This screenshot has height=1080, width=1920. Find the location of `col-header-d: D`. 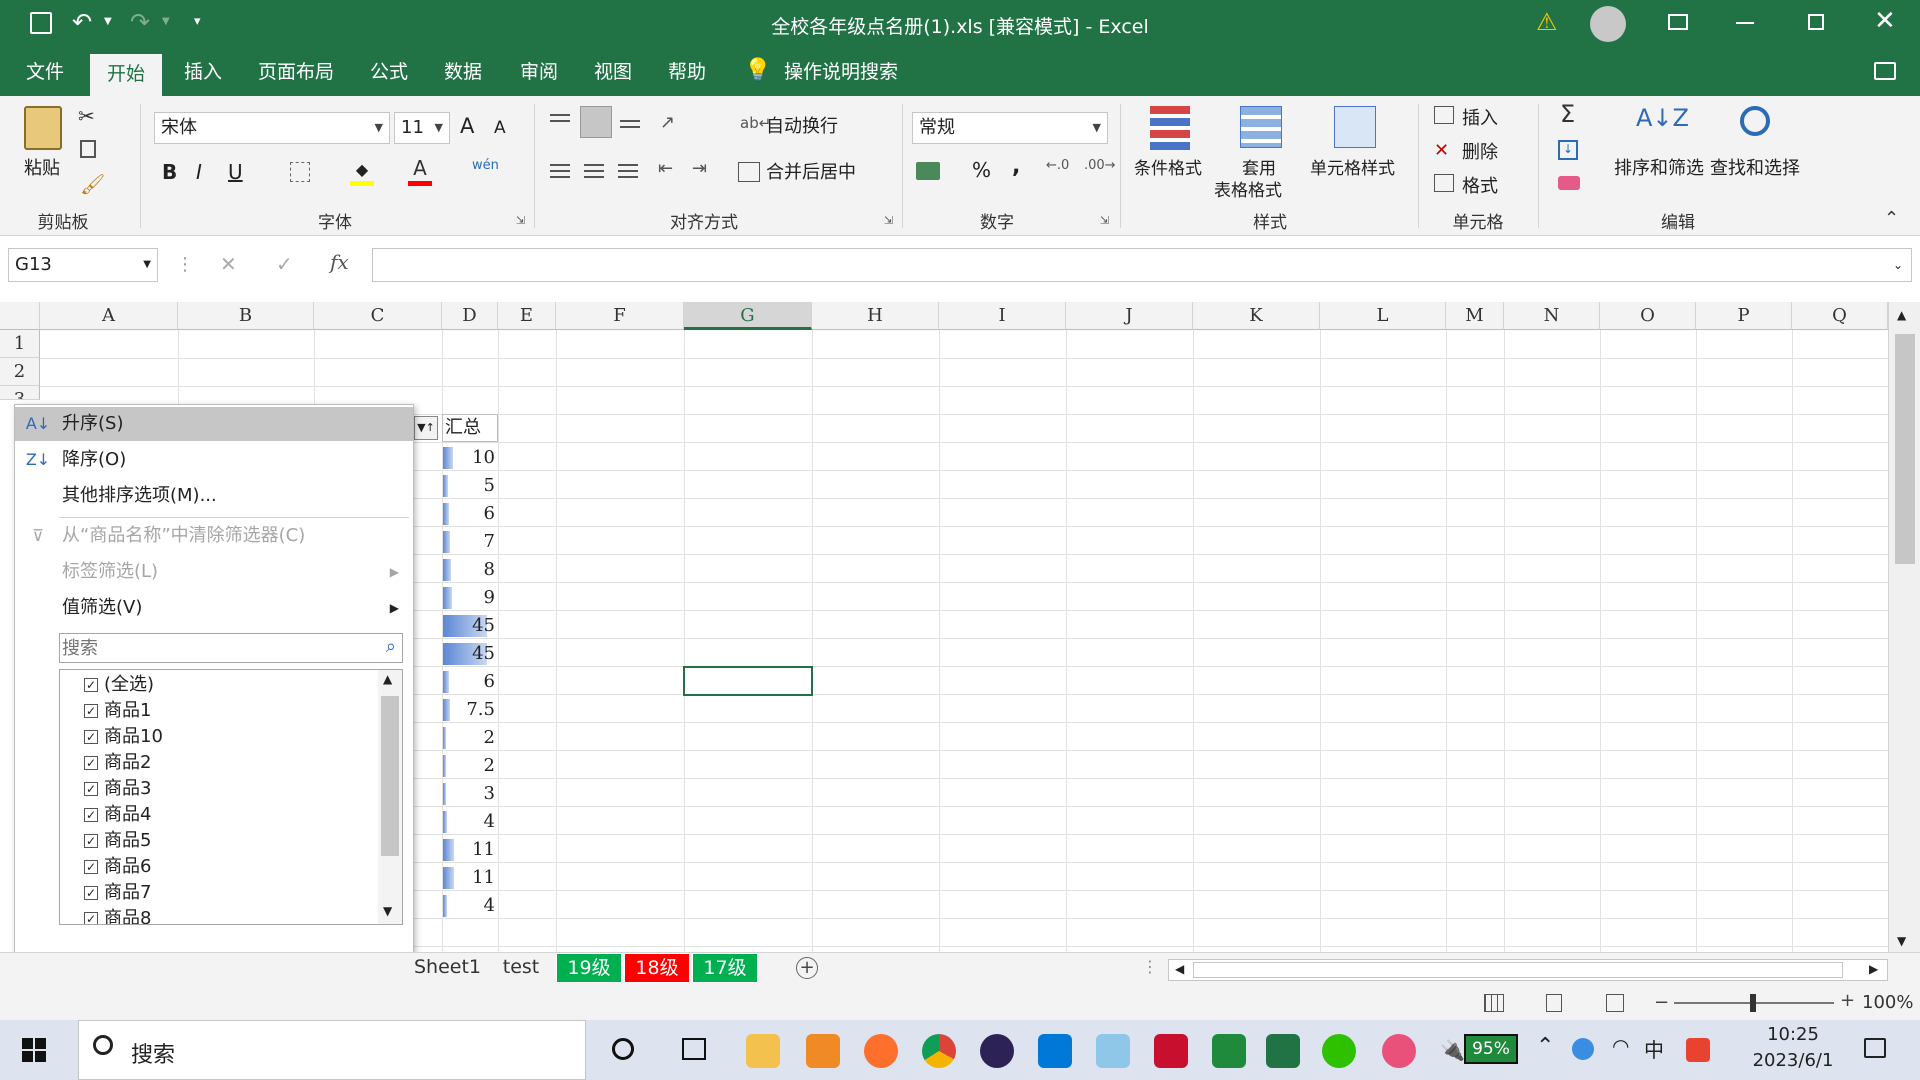

col-header-d: D is located at coordinates (470, 316).